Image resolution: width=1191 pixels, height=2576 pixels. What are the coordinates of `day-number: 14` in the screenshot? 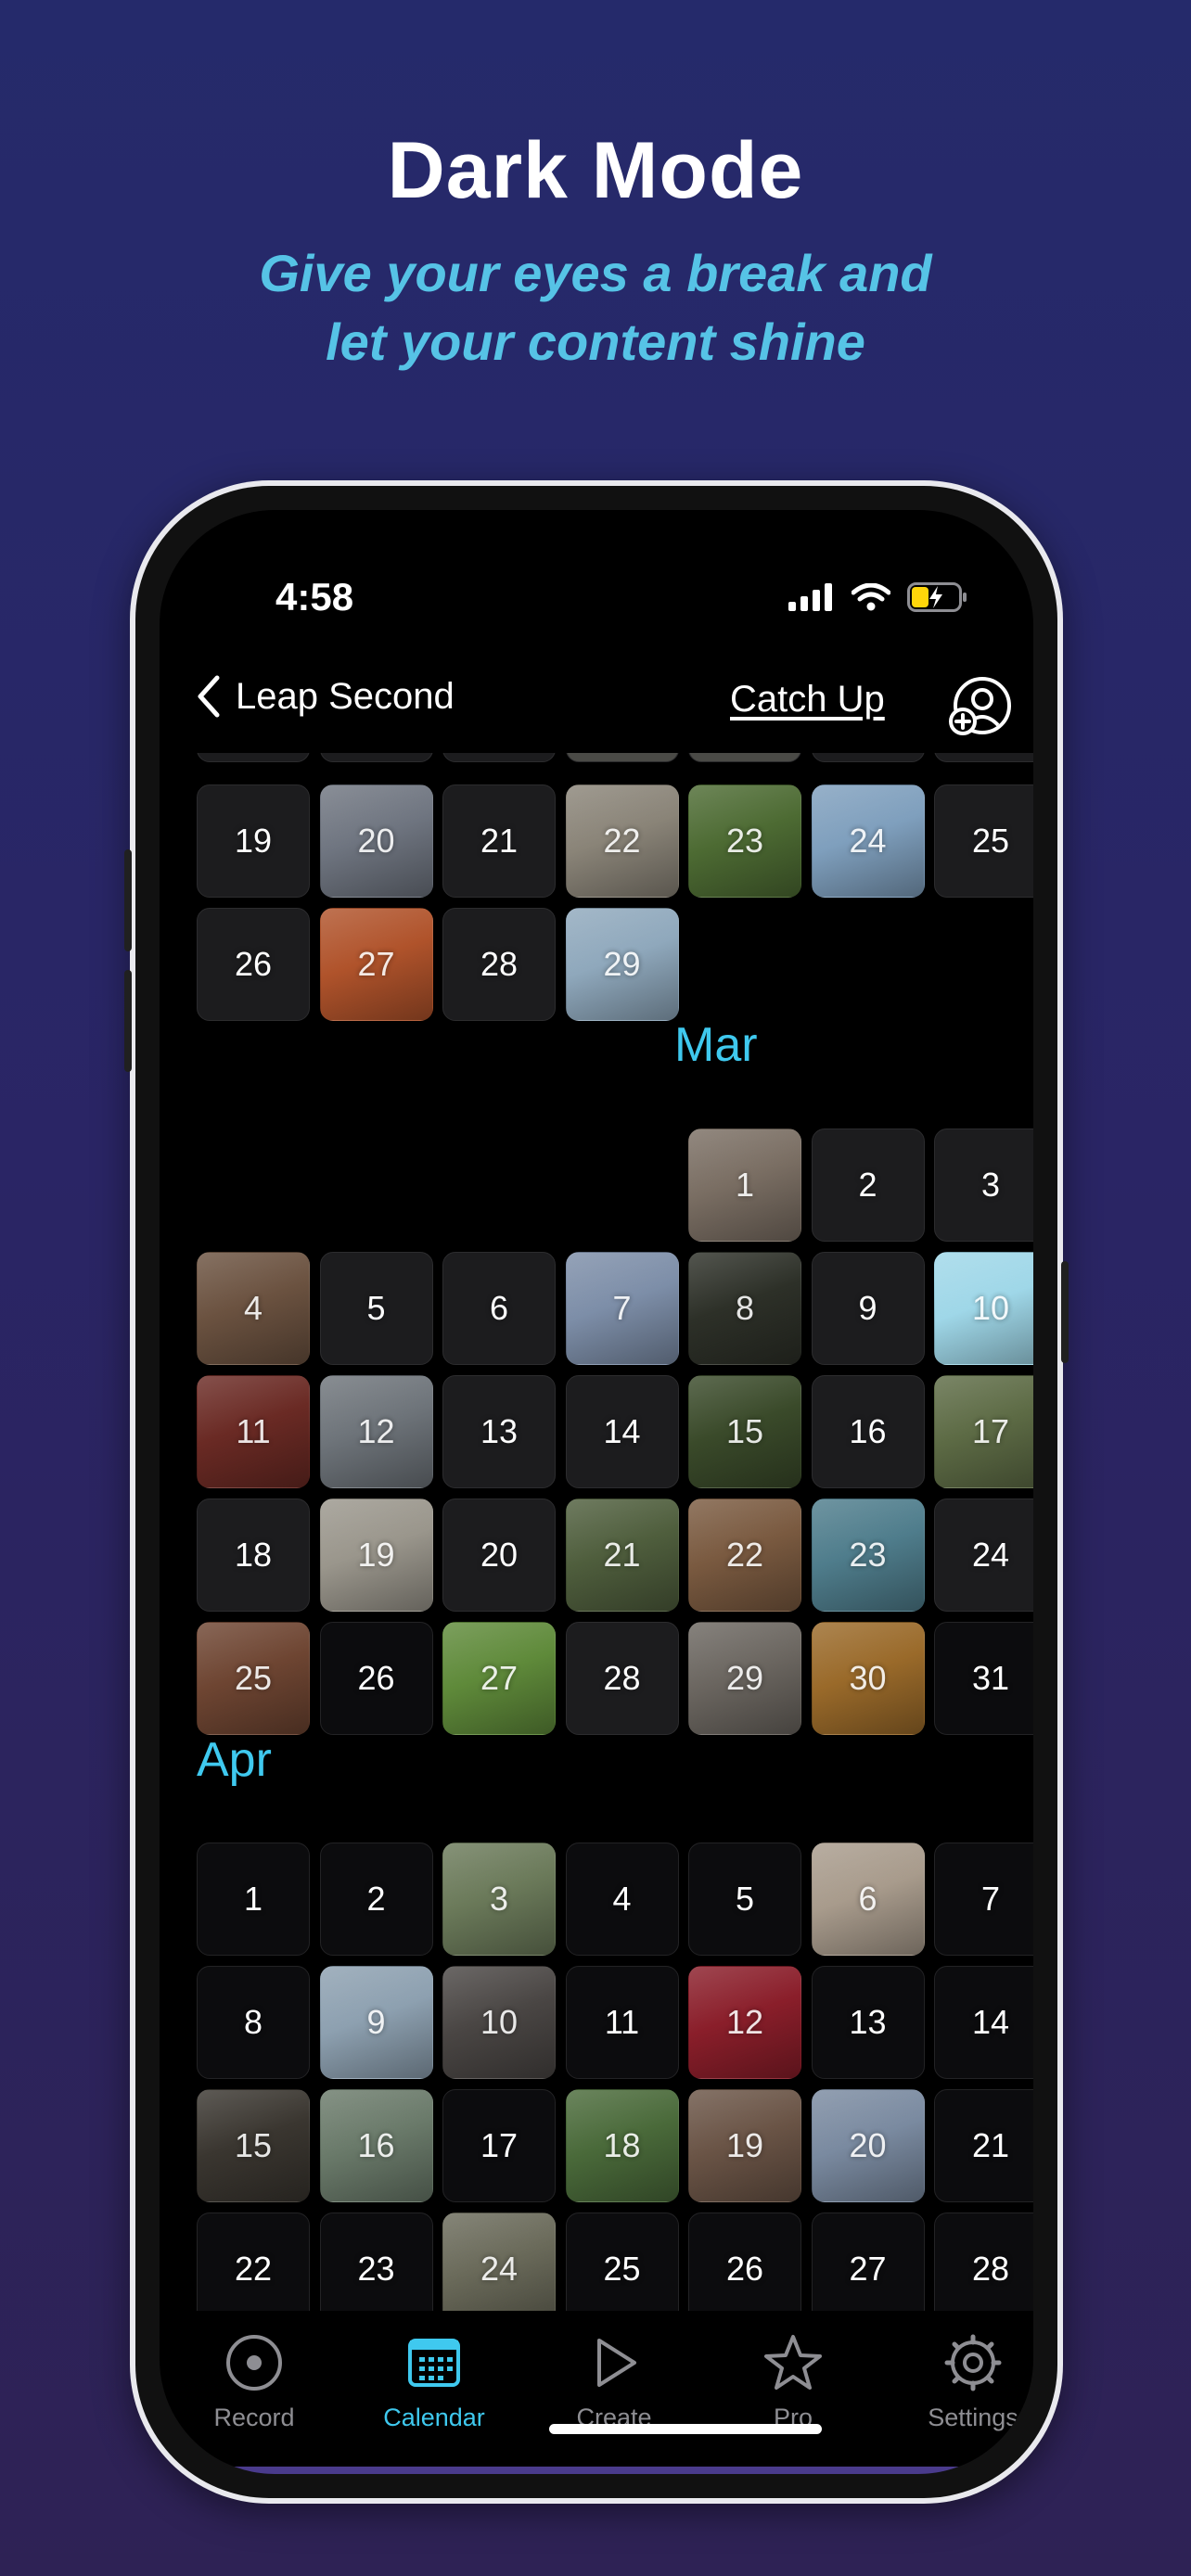 It's located at (622, 1431).